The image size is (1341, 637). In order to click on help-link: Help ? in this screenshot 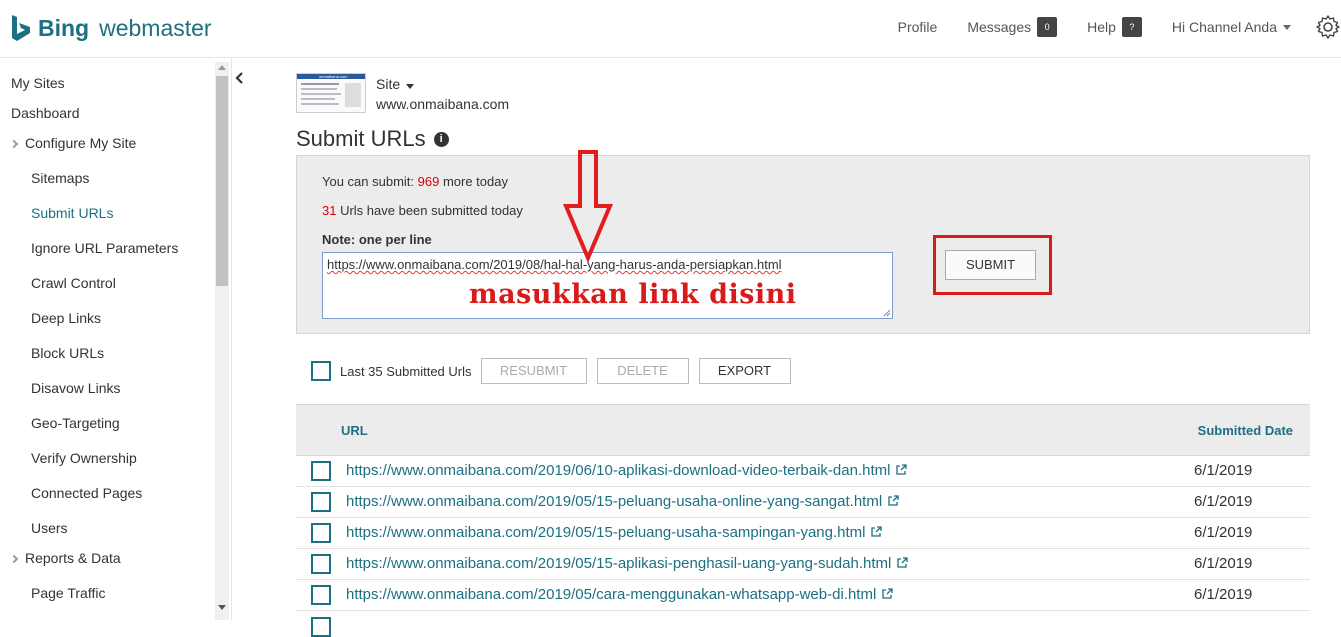, I will do `click(1114, 27)`.